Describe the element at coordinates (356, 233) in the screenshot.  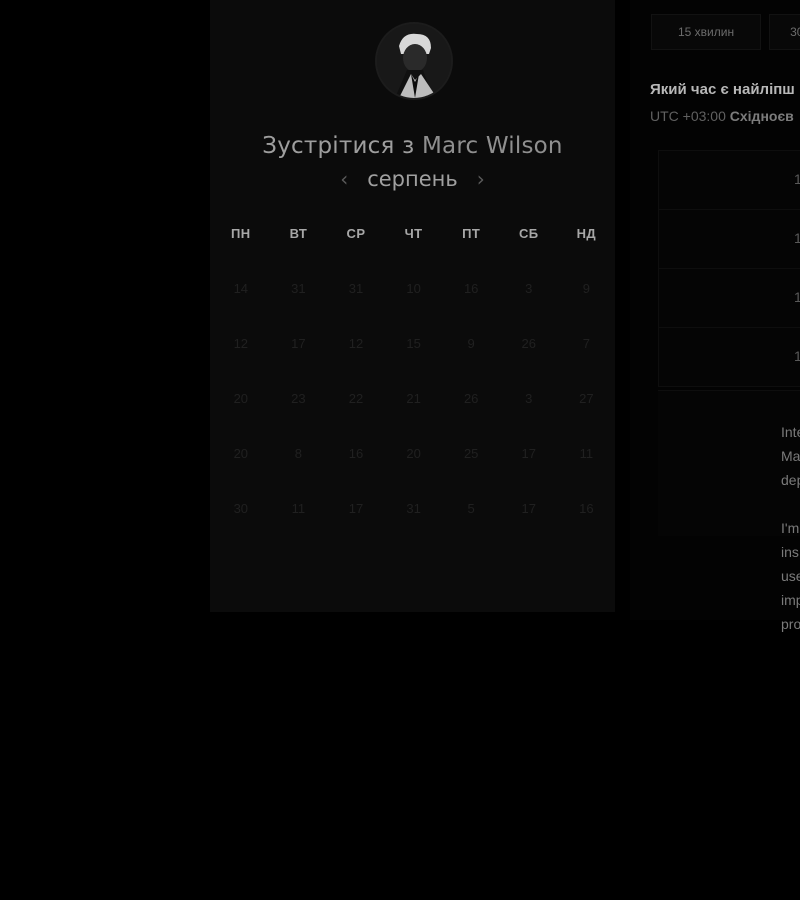
I see `weekday-wed: СР` at that location.